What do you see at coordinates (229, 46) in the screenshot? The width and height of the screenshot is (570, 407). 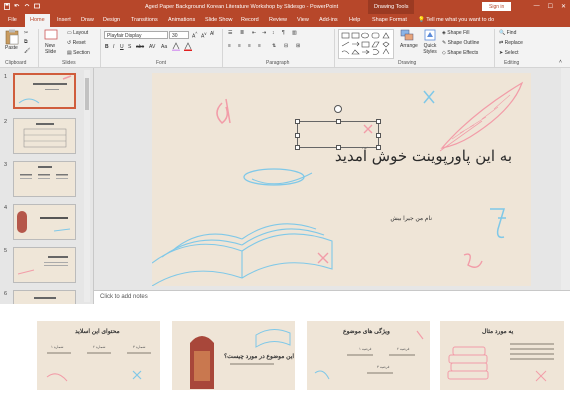 I see `align-left-icon: ≡` at bounding box center [229, 46].